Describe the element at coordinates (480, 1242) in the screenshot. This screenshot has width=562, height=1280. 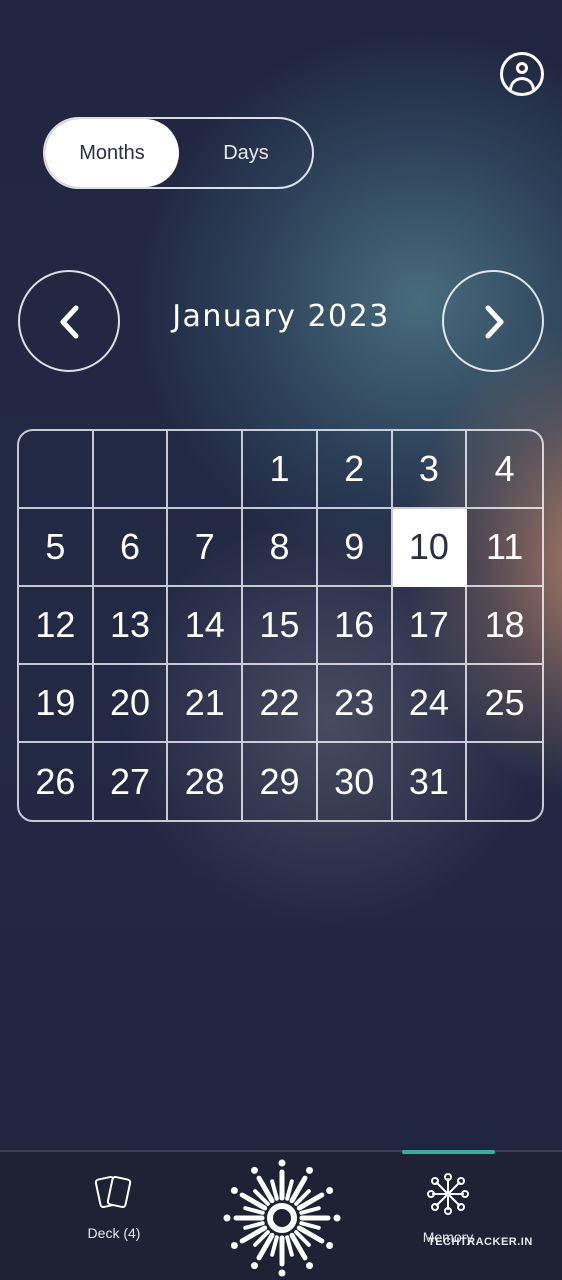
I see `watermark-text: TECHTRACKER.IN` at that location.